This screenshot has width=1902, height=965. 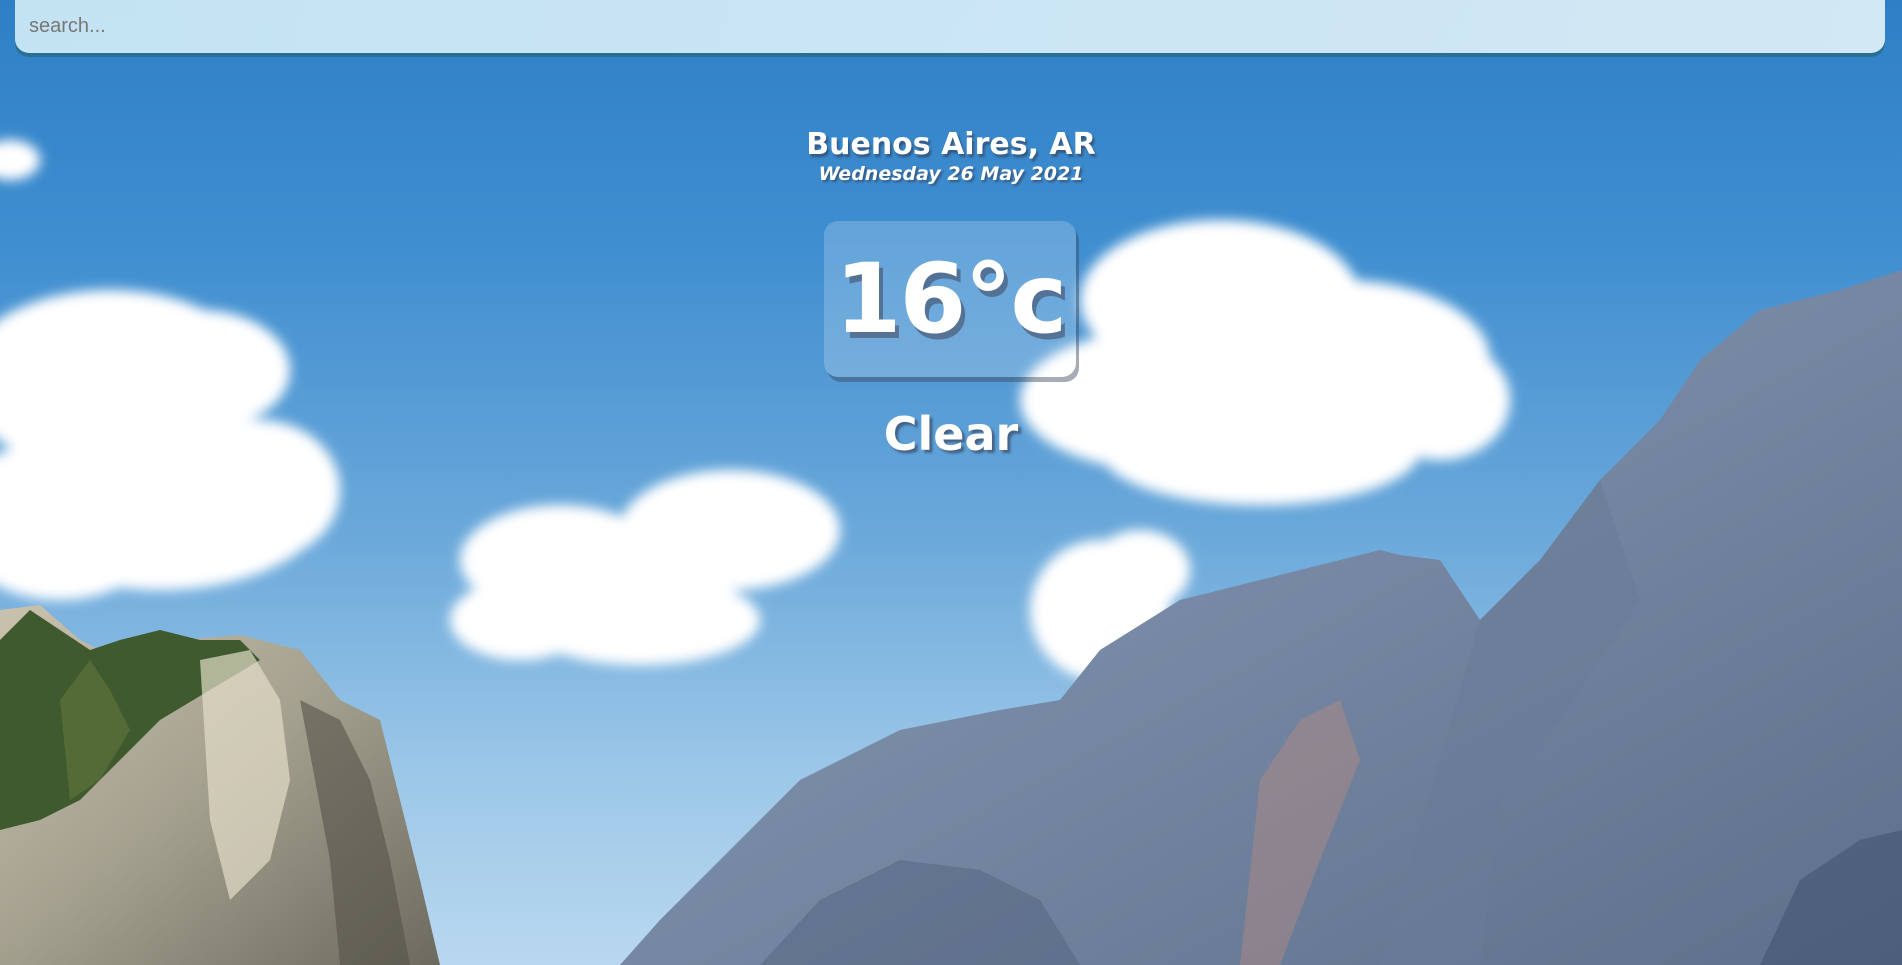 I want to click on cloud-right, so click(x=1265, y=362).